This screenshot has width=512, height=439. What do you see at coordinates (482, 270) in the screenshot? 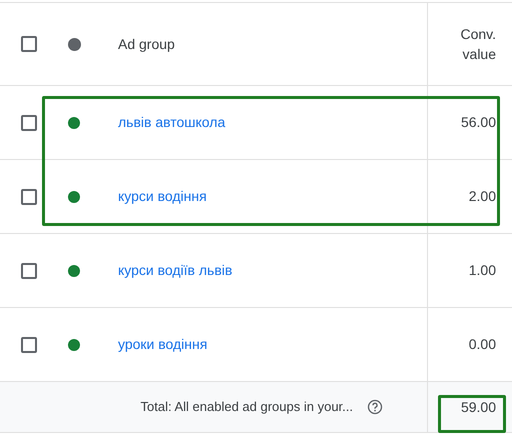
I see `table-cell-text: 1.00` at bounding box center [482, 270].